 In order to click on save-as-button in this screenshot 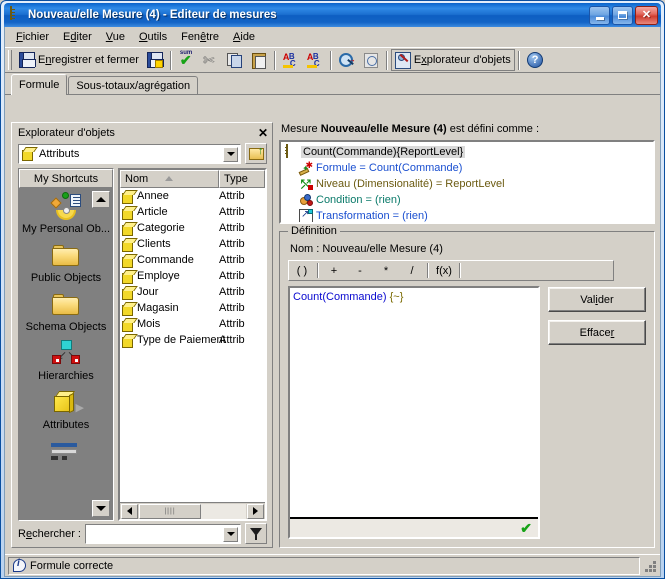, I will do `click(155, 60)`.